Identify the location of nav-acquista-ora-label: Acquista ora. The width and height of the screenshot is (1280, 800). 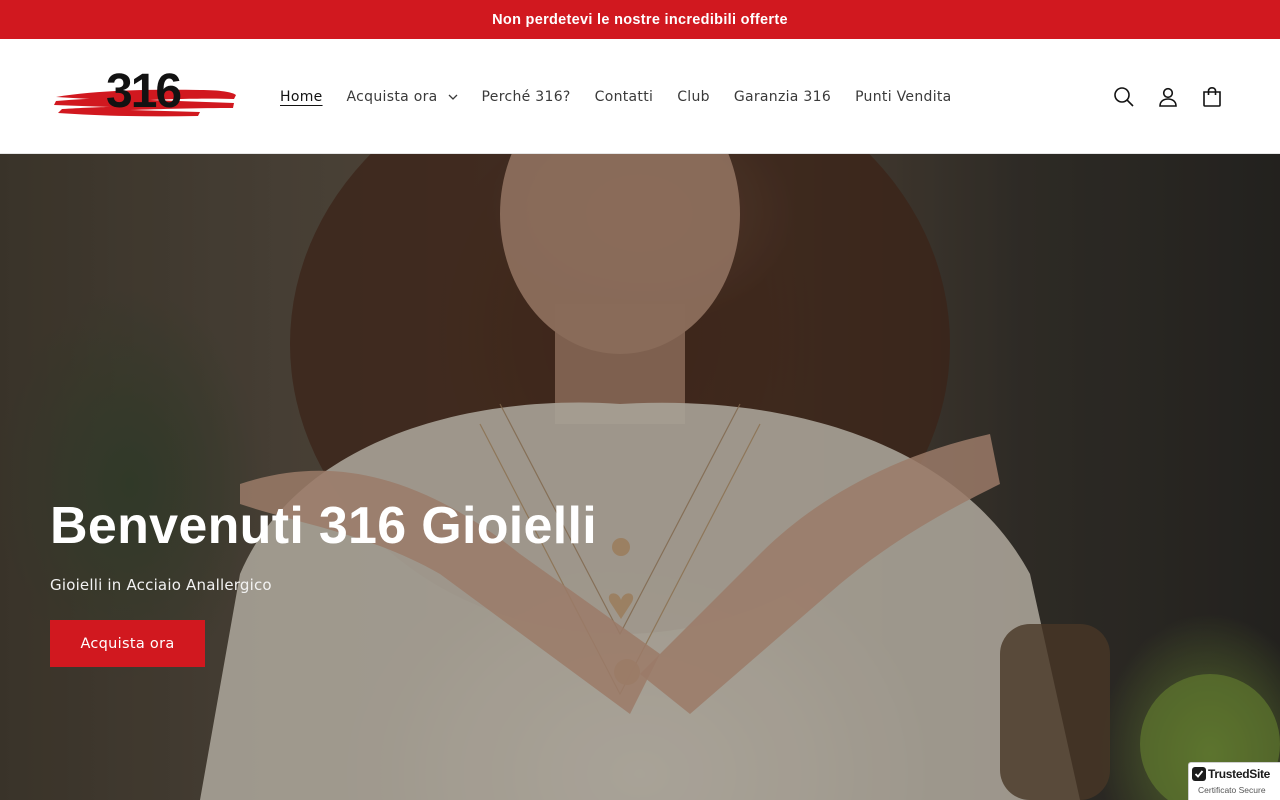
(392, 96).